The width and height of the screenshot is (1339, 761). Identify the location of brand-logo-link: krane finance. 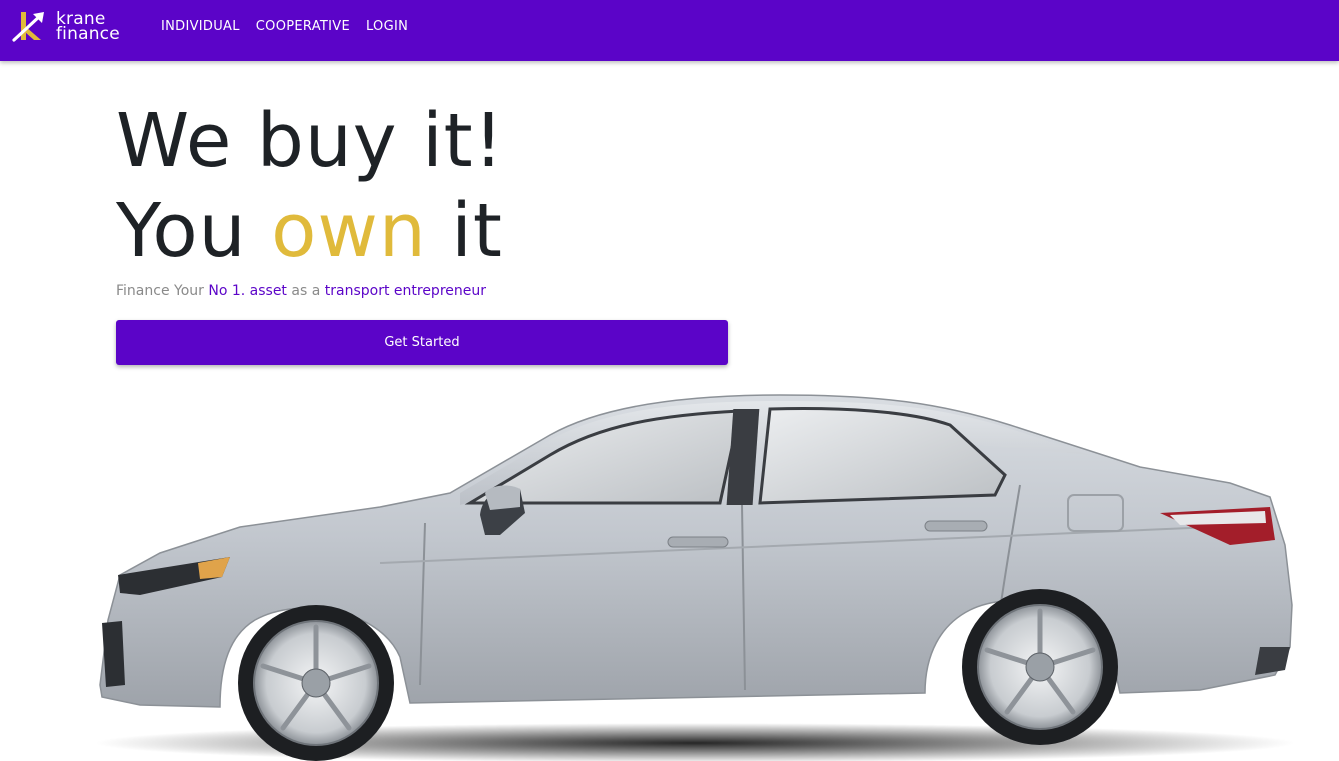
(65, 27).